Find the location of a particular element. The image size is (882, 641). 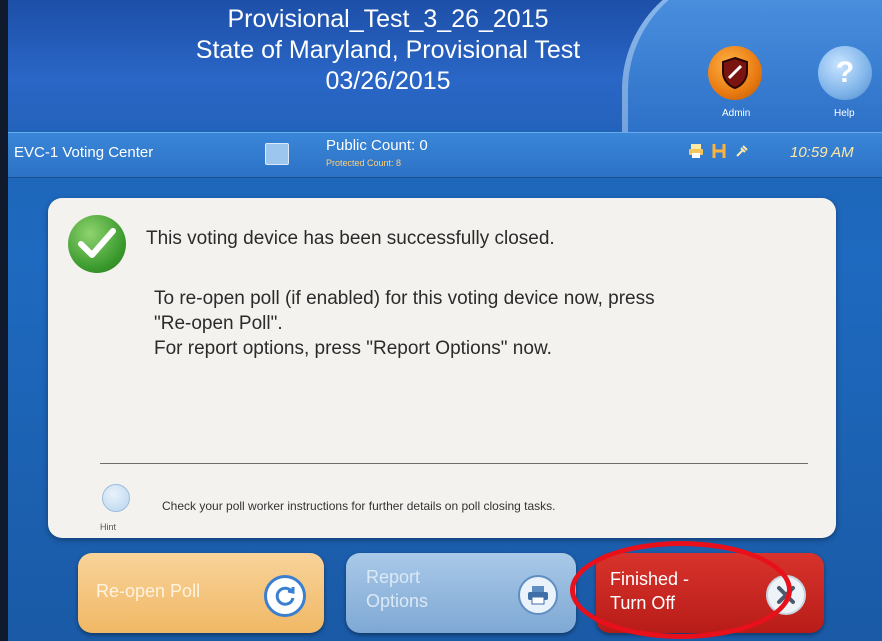

title-line-2: State of Maryland, Provisional Test is located at coordinates (388, 50).